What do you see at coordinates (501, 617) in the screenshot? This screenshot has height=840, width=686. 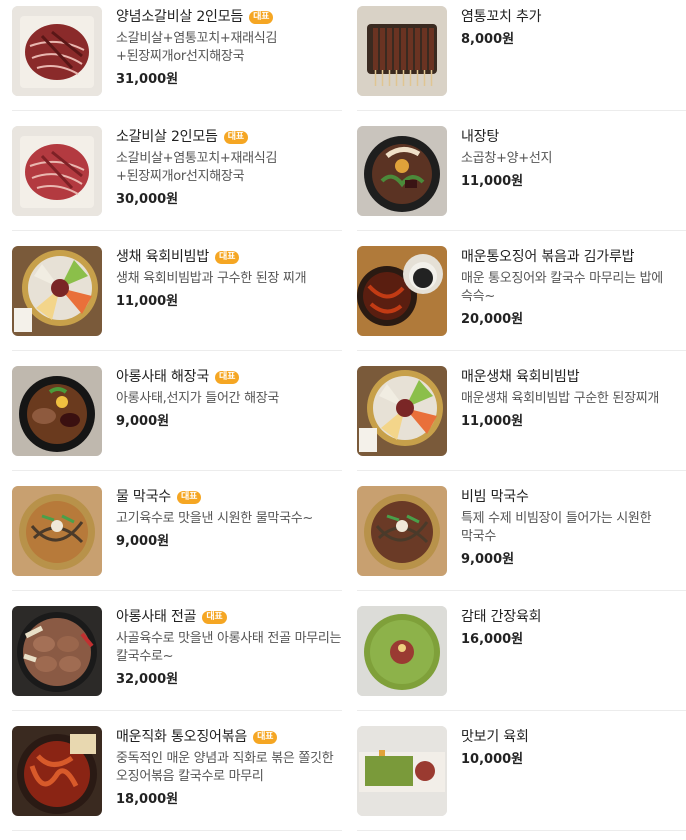 I see `menu-item-name: 감태 간장육회` at bounding box center [501, 617].